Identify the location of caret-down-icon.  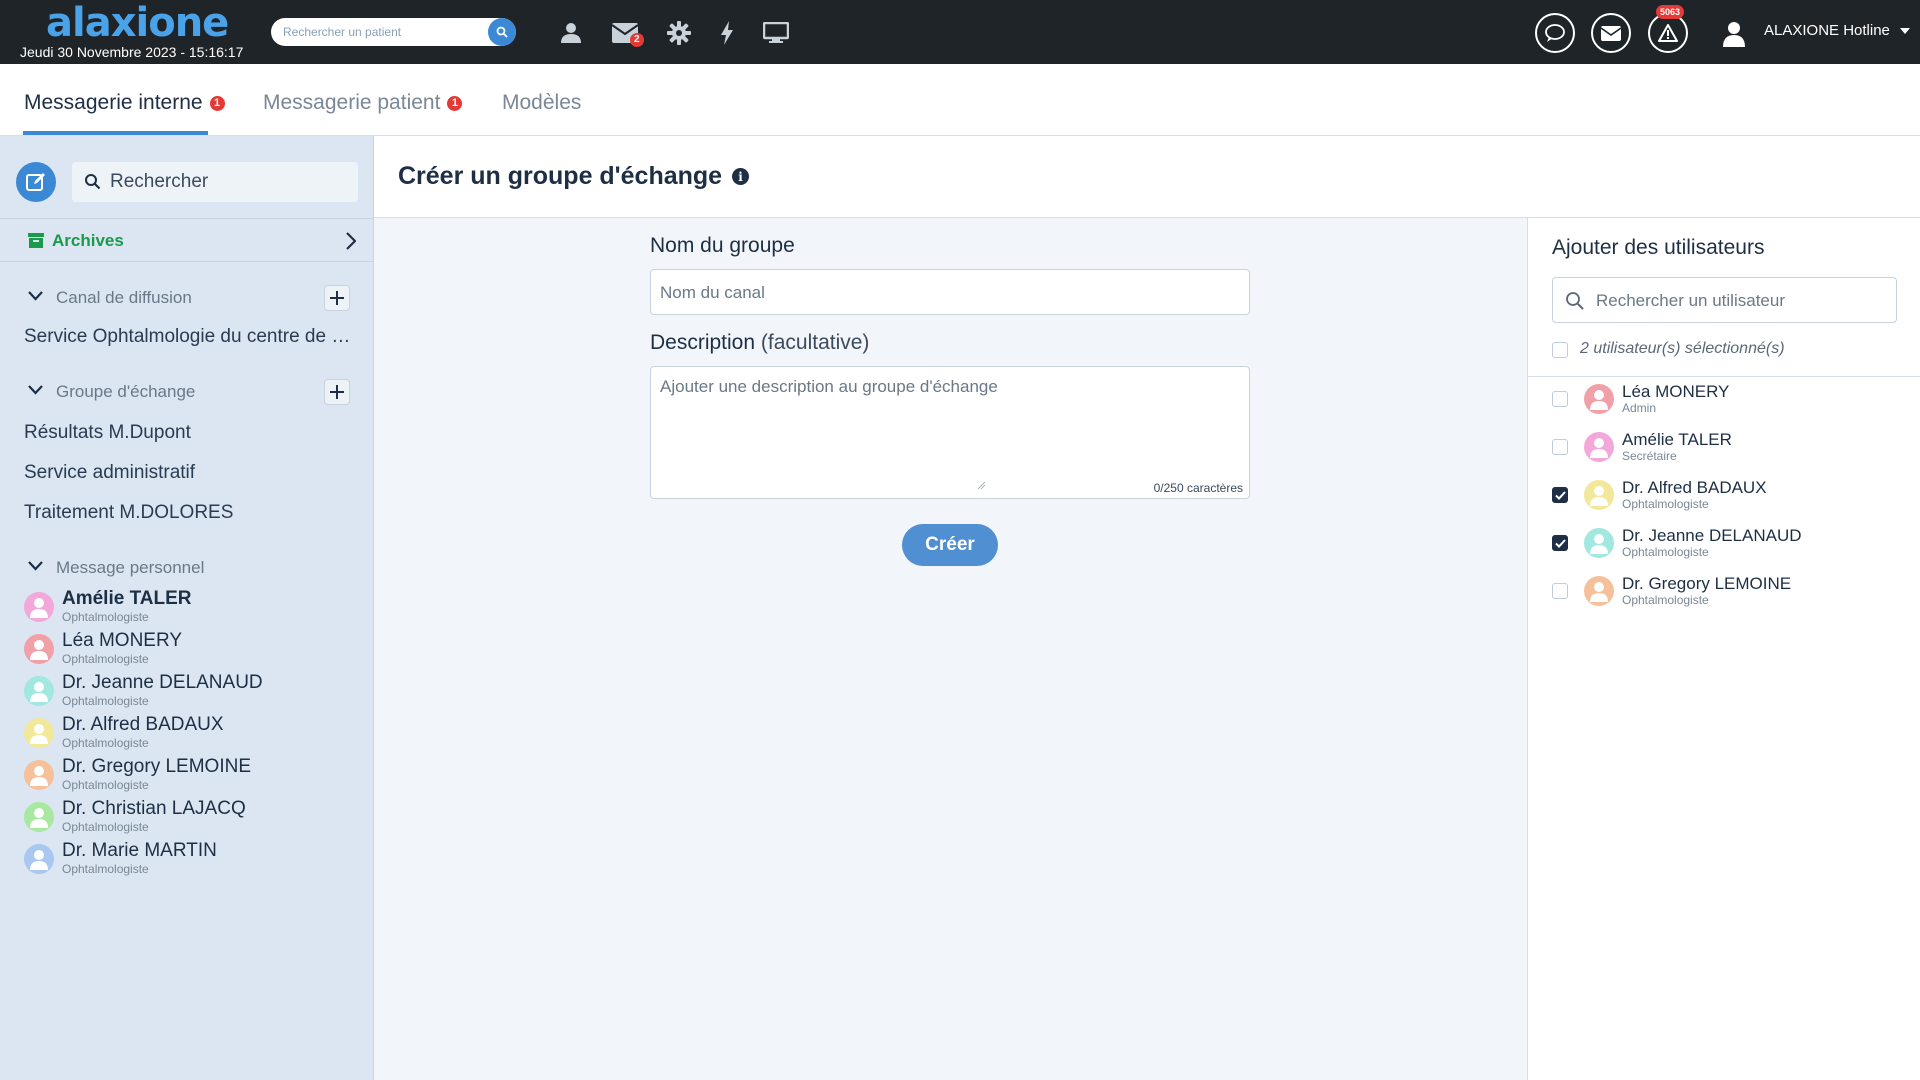
(1905, 31).